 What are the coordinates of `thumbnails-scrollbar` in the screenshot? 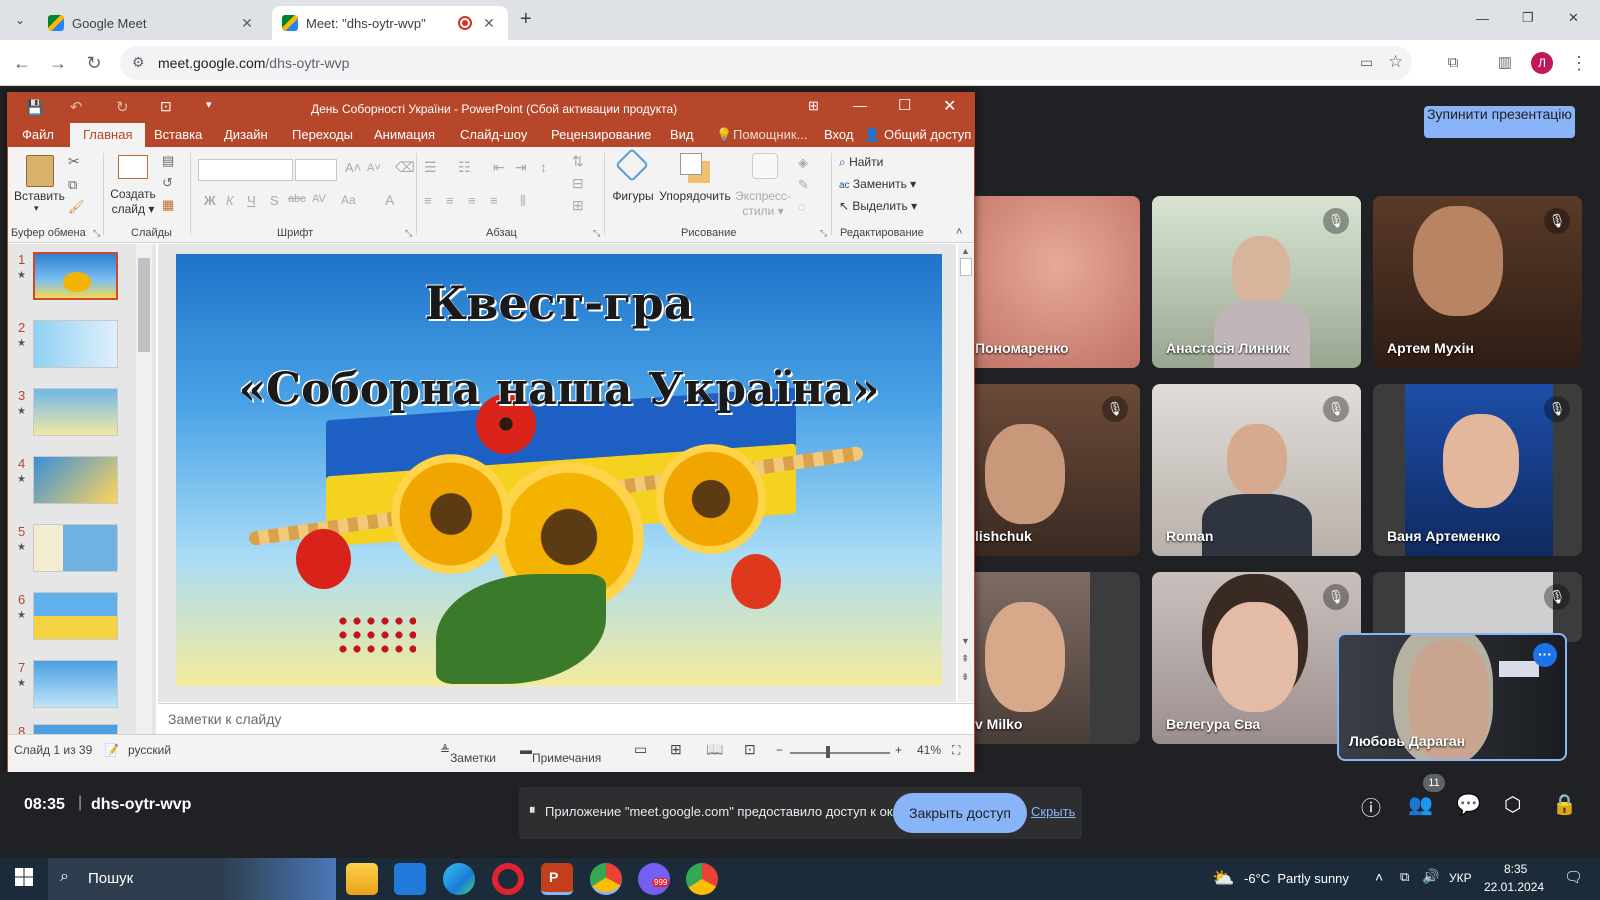 It's located at (144, 490).